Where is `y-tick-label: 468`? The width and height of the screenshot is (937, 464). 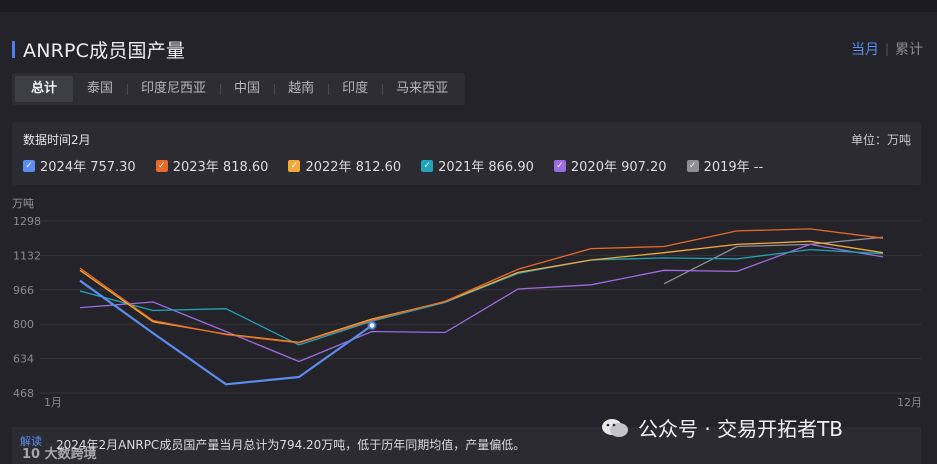
y-tick-label: 468 is located at coordinates (23, 393).